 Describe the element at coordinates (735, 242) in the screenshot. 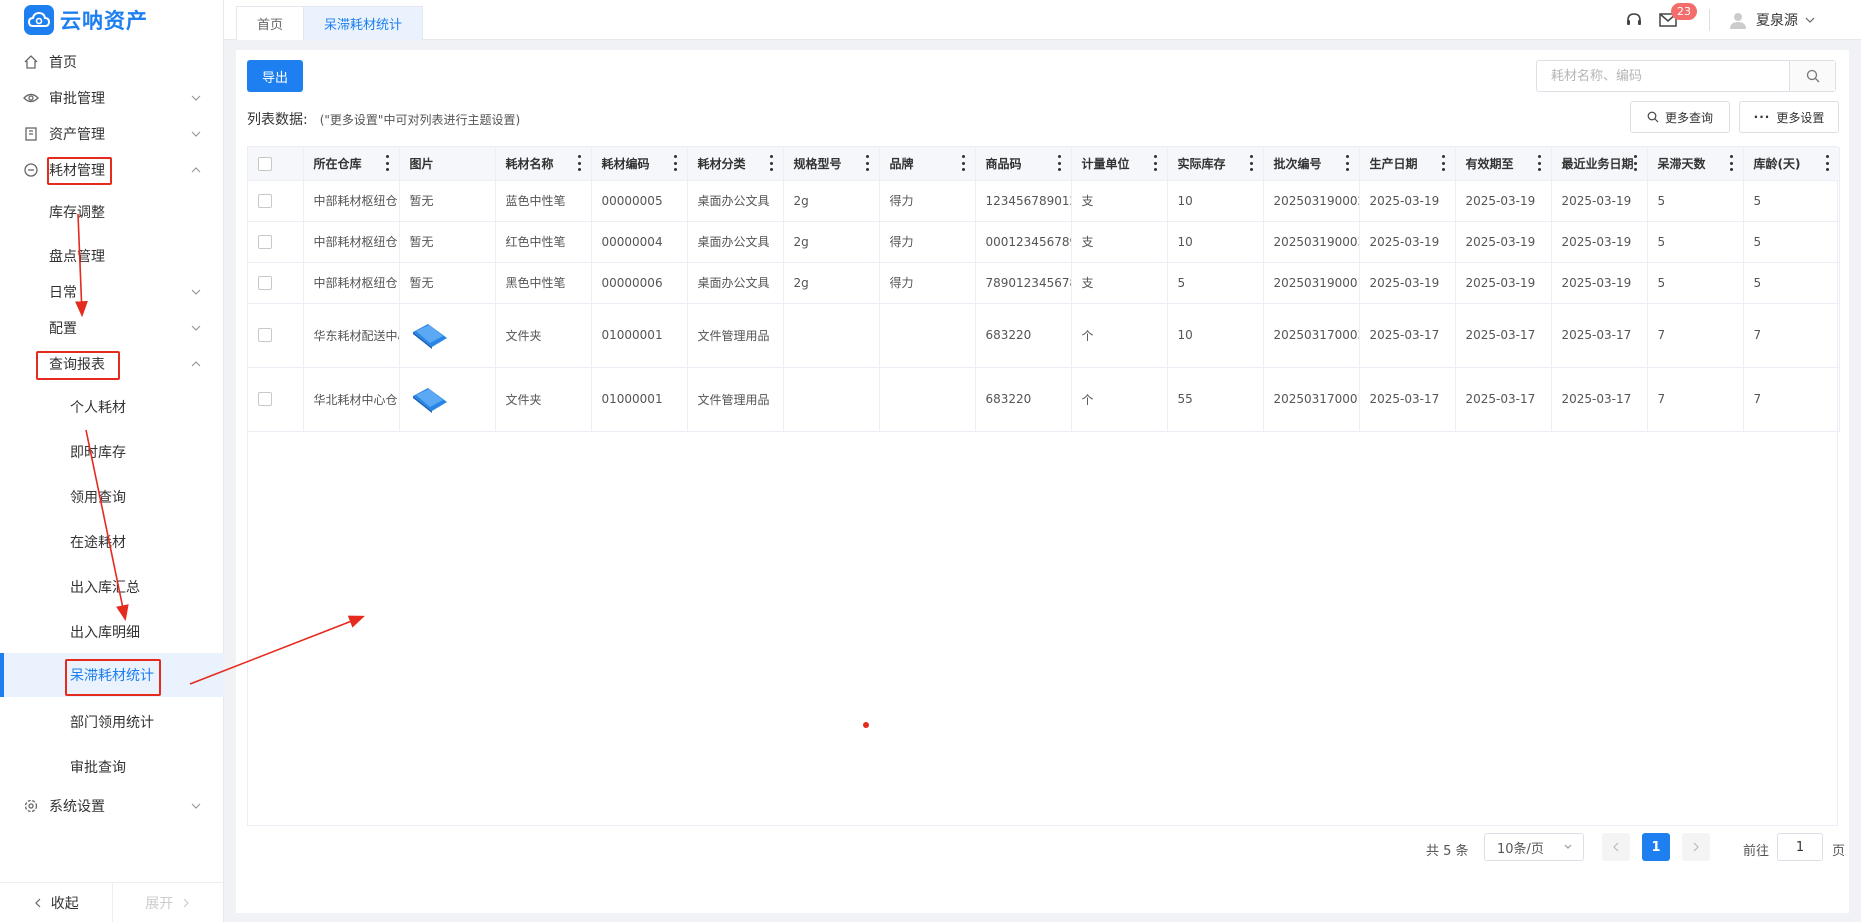

I see `cell-category: 桌面办公文具` at that location.